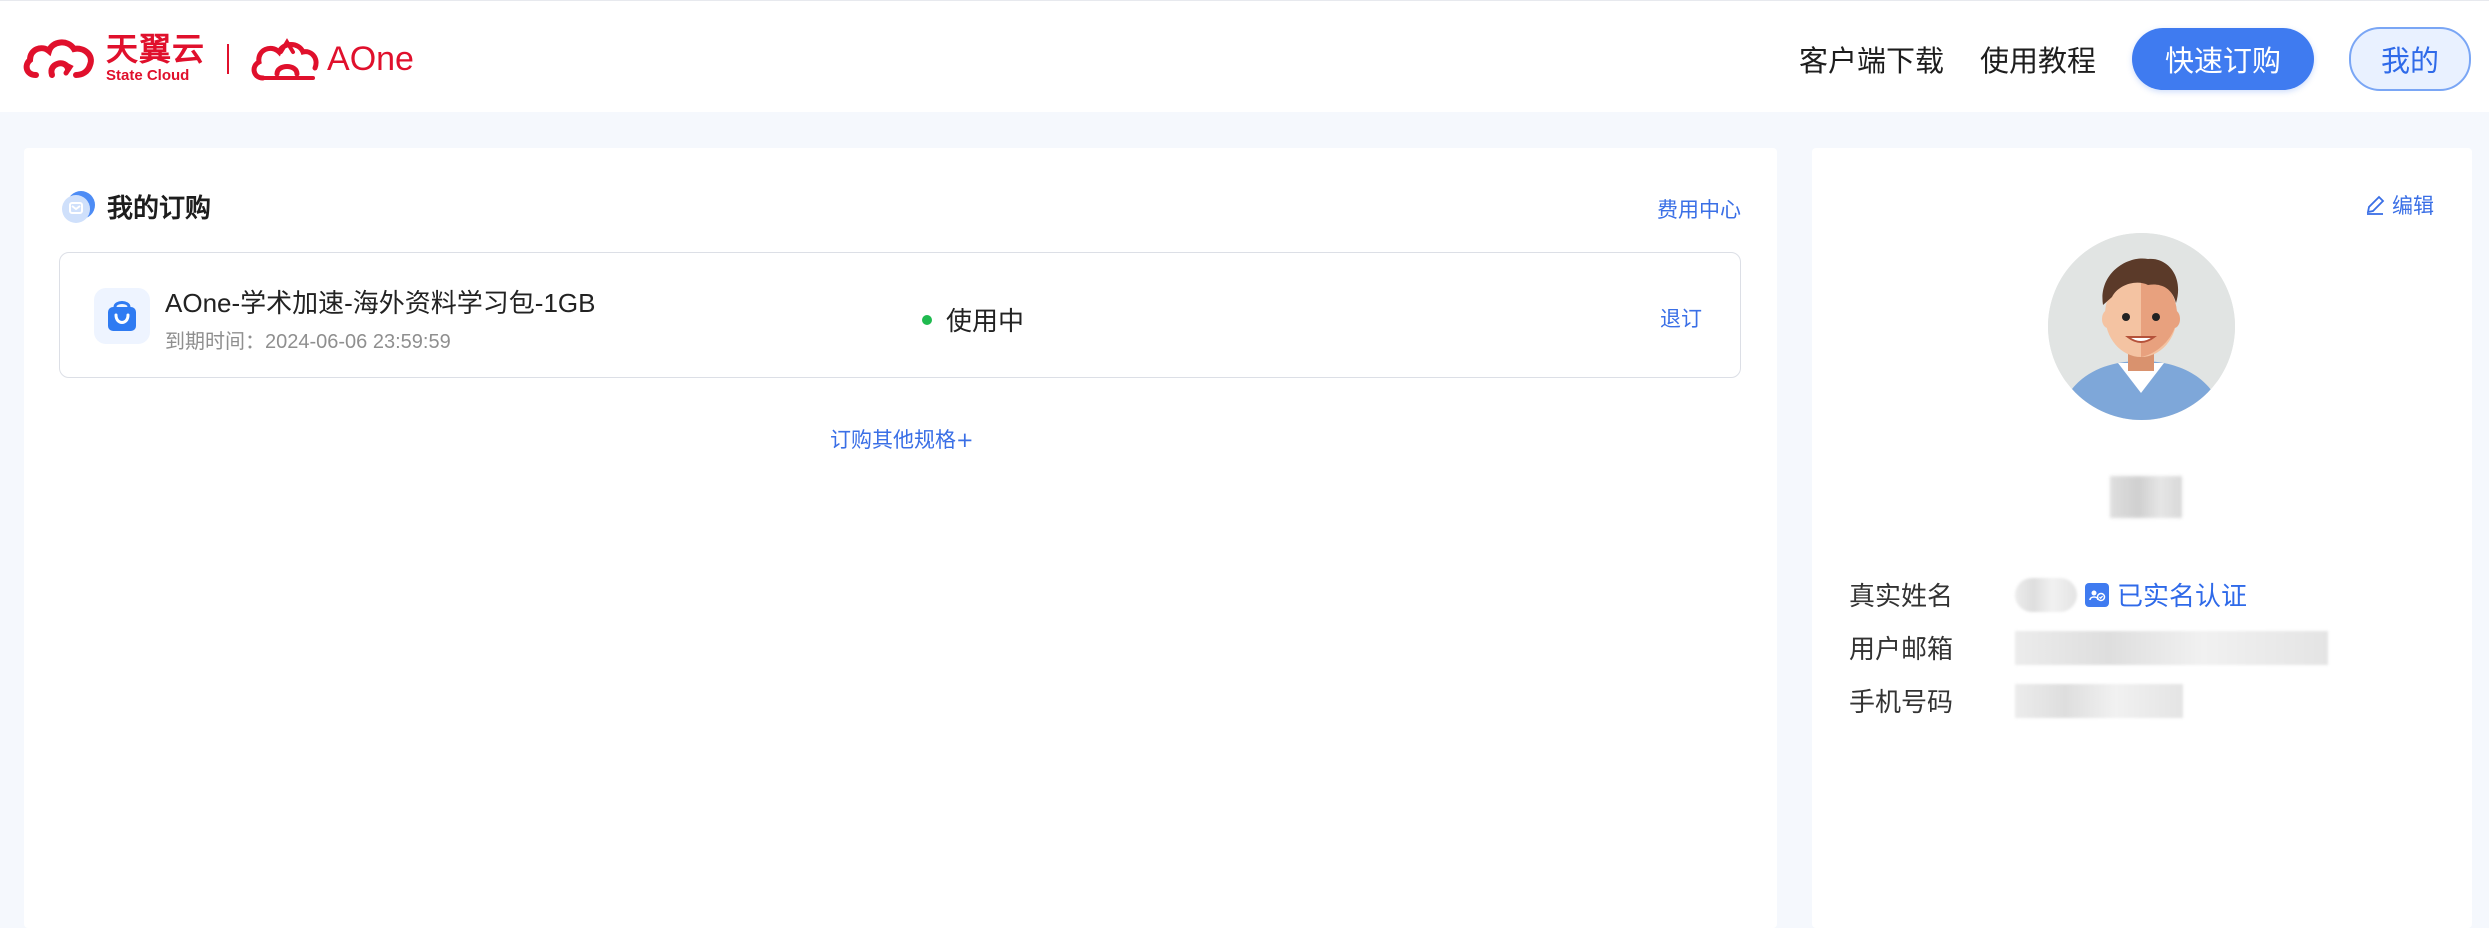 The height and width of the screenshot is (928, 2489). Describe the element at coordinates (1901, 650) in the screenshot. I see `email-label: 用户邮箱` at that location.